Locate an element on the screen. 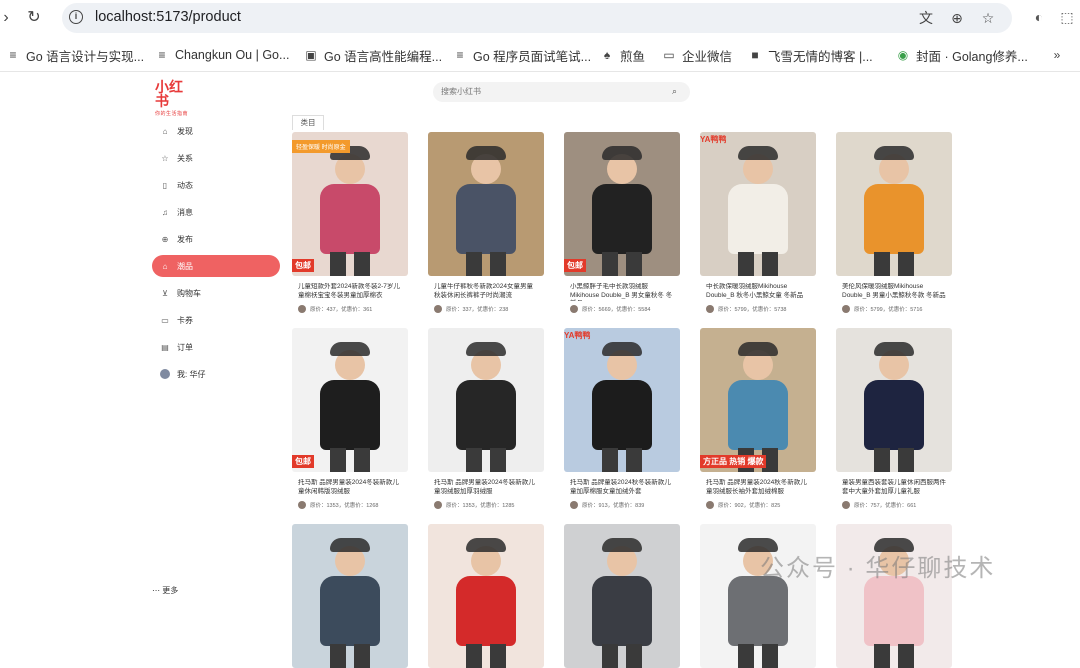 The height and width of the screenshot is (668, 1080). product-price: 原价：437，优惠价：361 is located at coordinates (341, 310).